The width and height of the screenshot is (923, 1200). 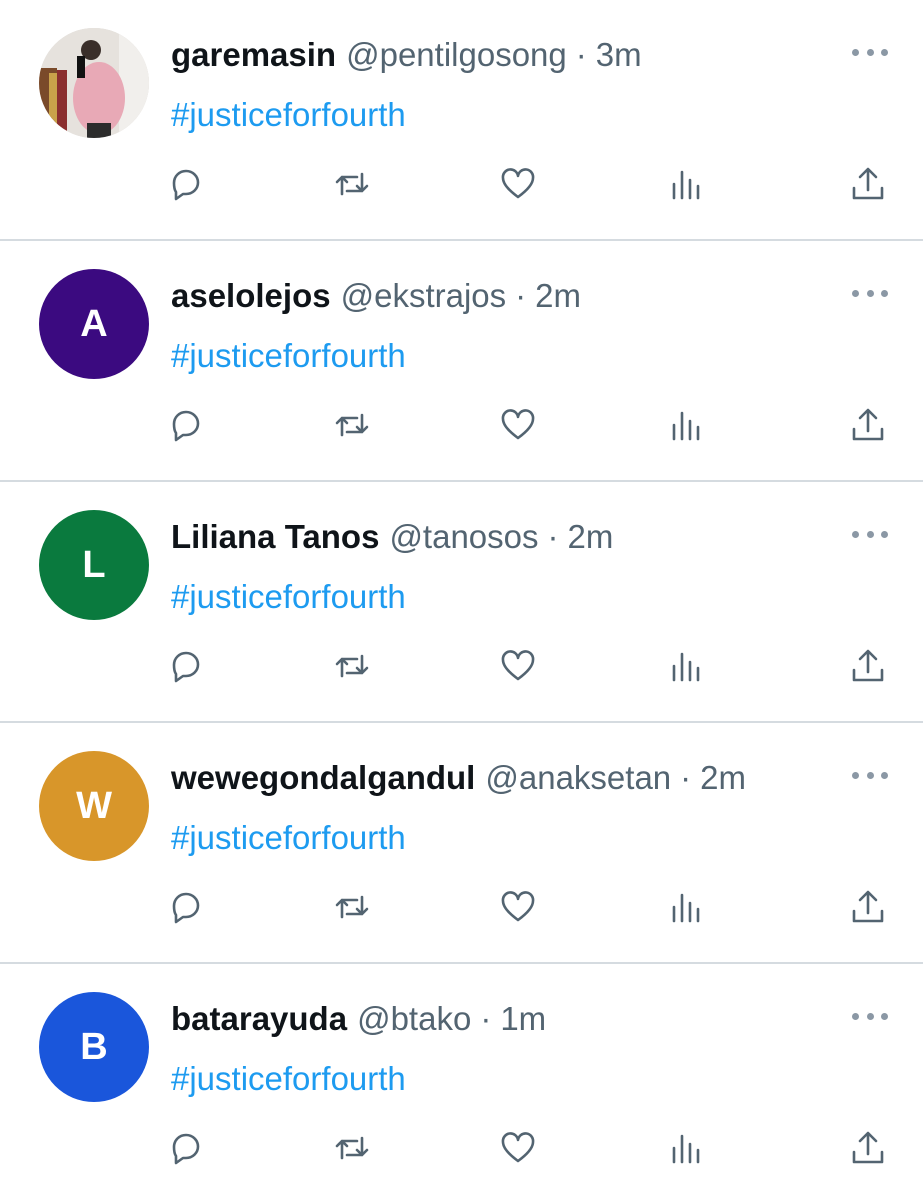 I want to click on avatar: W, so click(x=94, y=806).